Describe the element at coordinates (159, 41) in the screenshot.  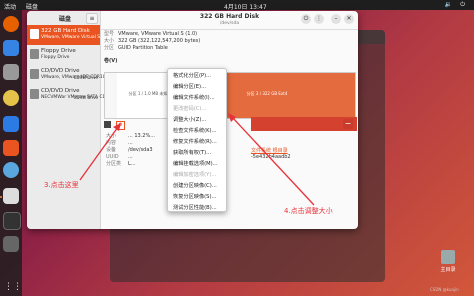
I see `info-value: 322 GB (322,122,547,200 bytes)` at that location.